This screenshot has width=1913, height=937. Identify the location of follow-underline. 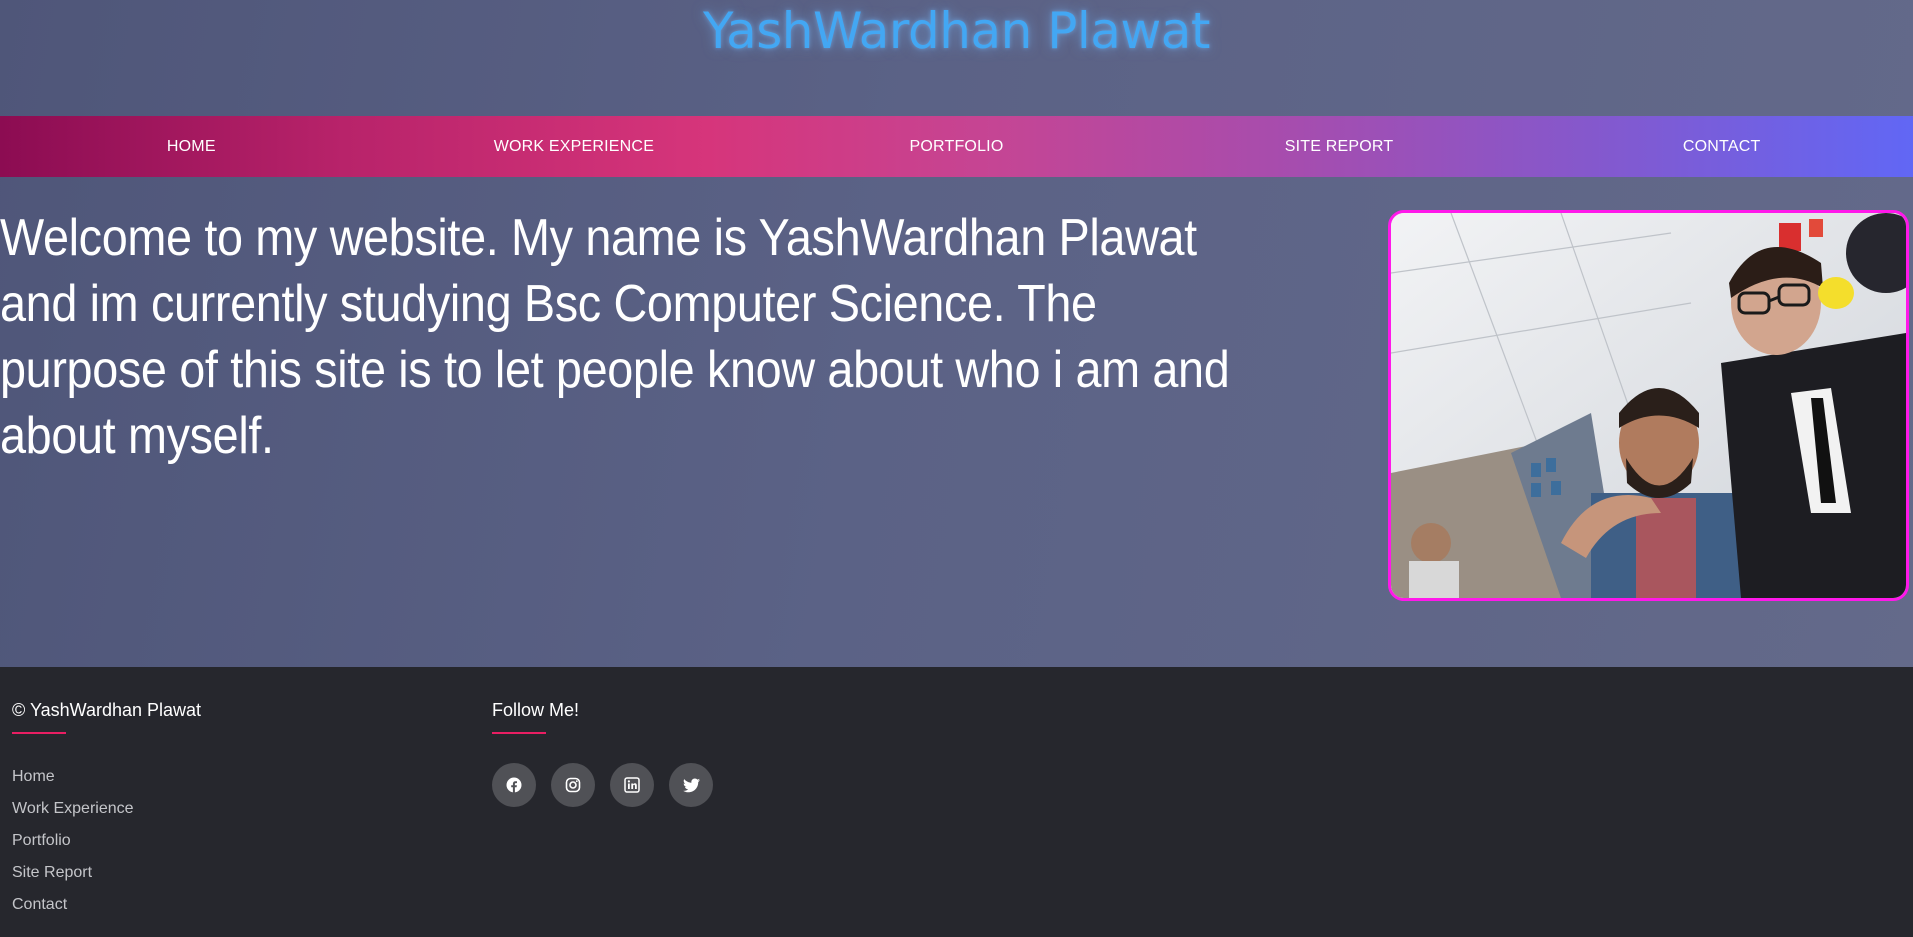
(519, 733).